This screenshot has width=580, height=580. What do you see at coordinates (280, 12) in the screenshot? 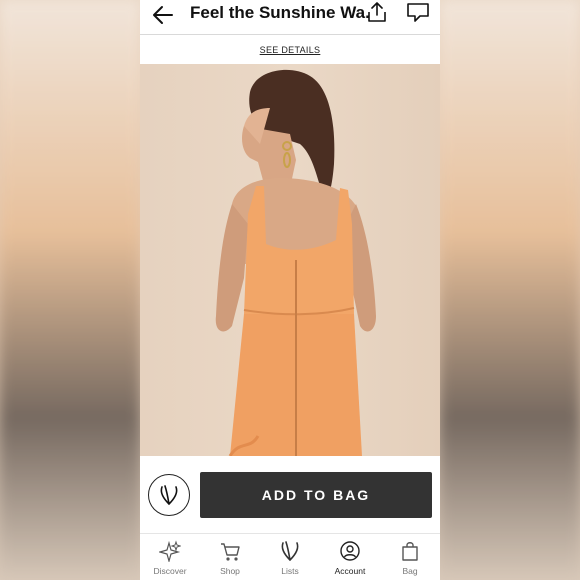
I see `page-title: Feel the Sunshine Wa..` at bounding box center [280, 12].